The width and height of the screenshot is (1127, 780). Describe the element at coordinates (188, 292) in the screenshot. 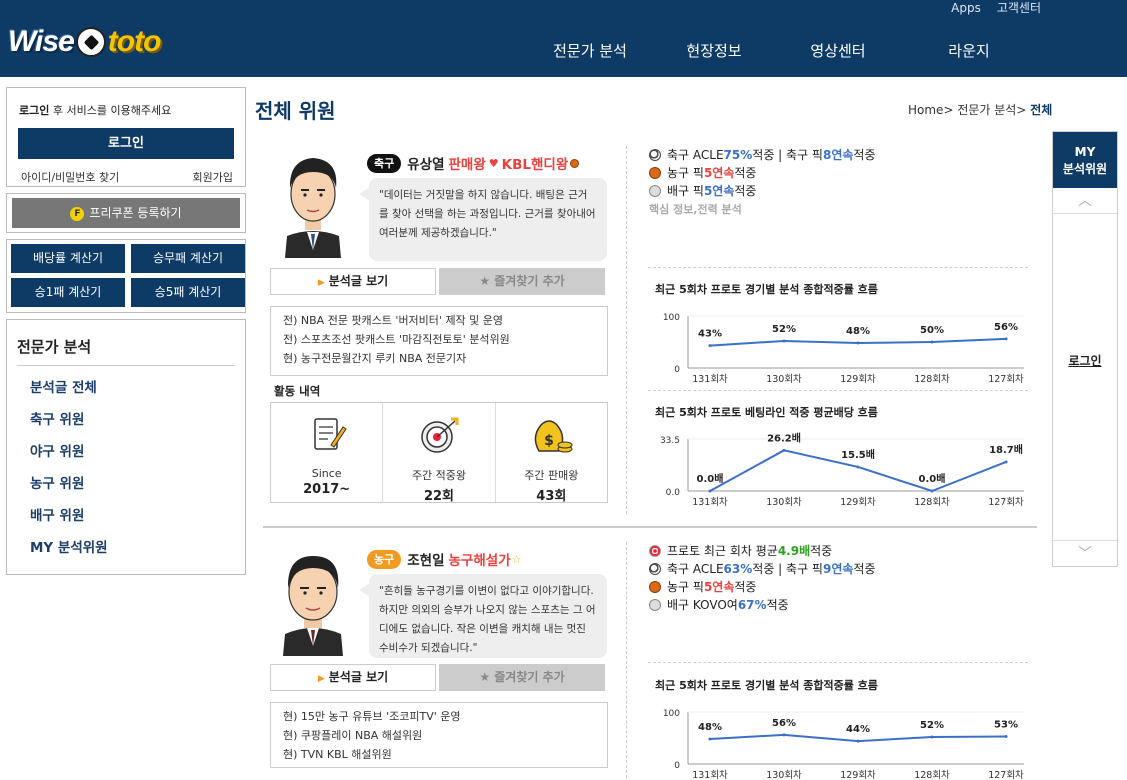

I see `win5-lose-calculator-button: 승5패 계산기` at that location.